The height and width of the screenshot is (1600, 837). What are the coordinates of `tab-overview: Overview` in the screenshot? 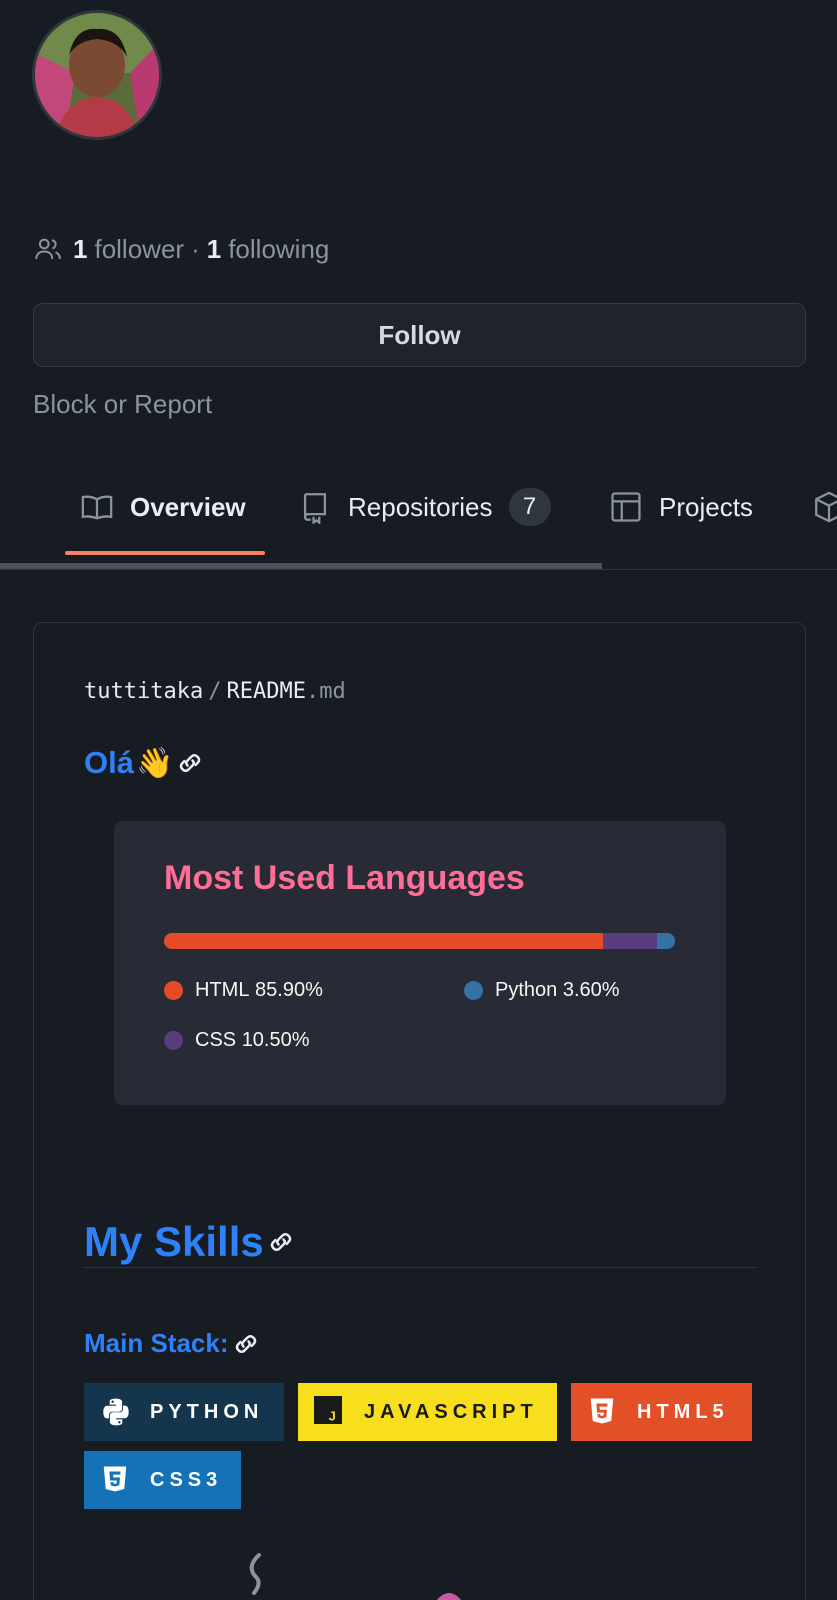 It's located at (163, 507).